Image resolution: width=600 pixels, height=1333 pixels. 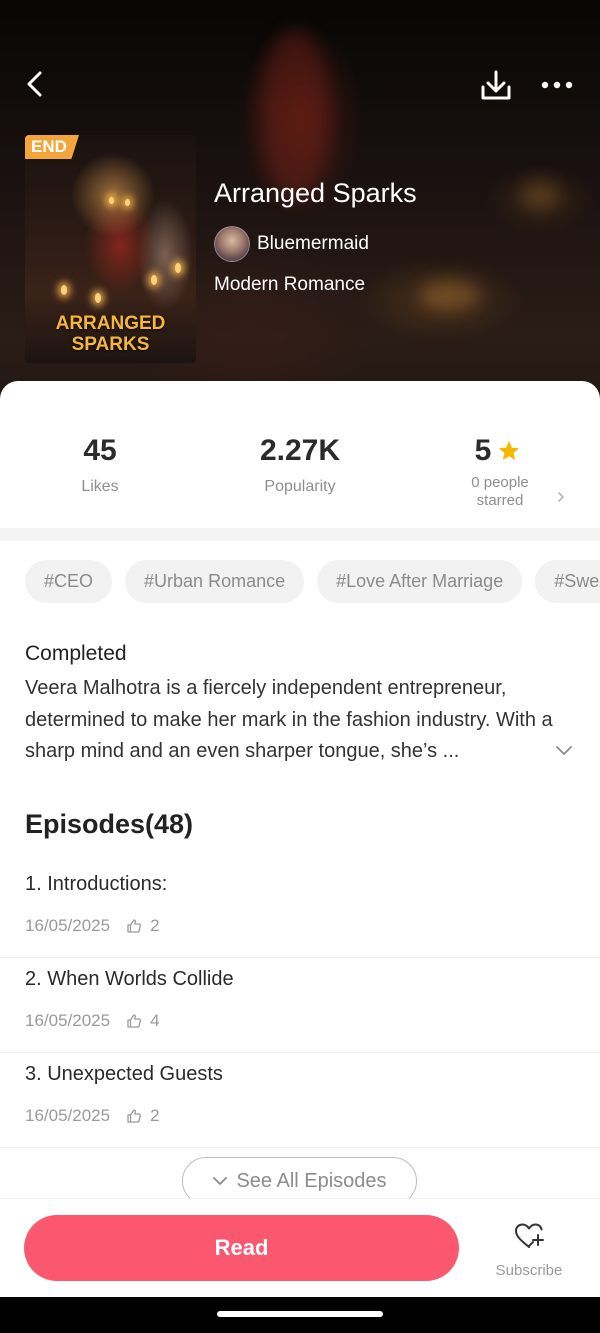 I want to click on episode-title: 1. Introductions:, so click(x=96, y=884).